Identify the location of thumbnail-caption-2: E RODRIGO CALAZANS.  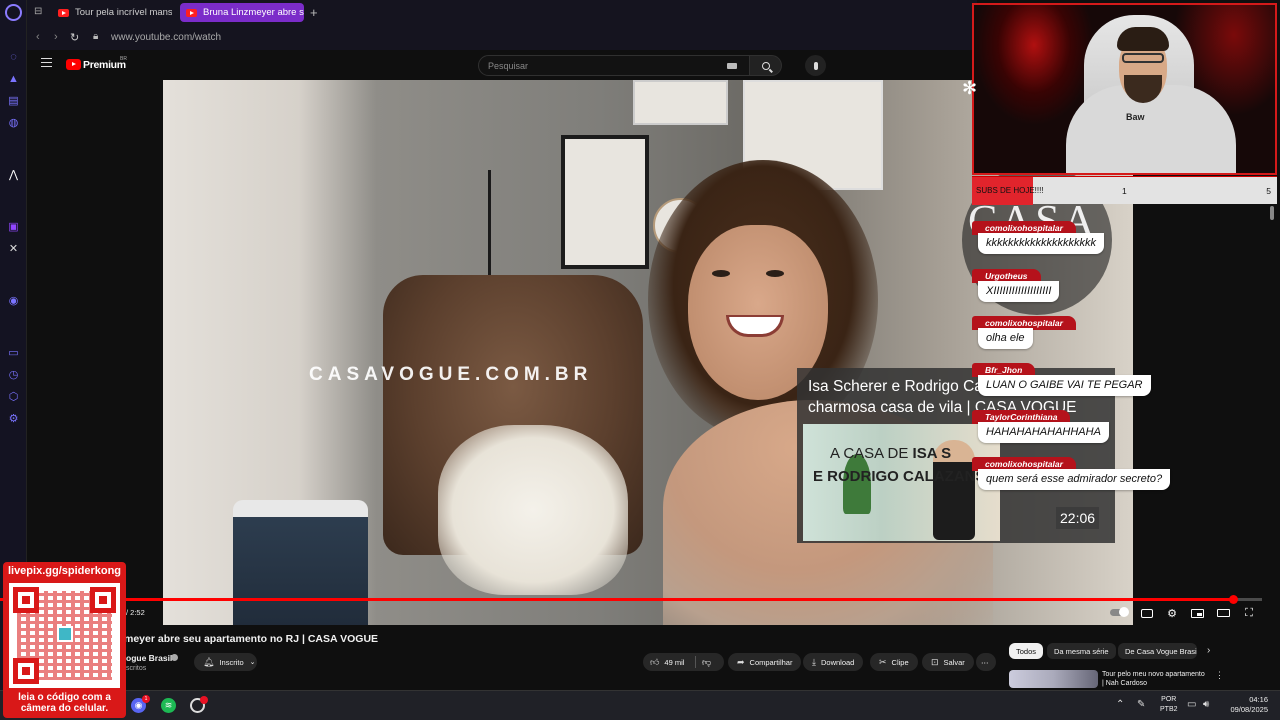
(899, 476).